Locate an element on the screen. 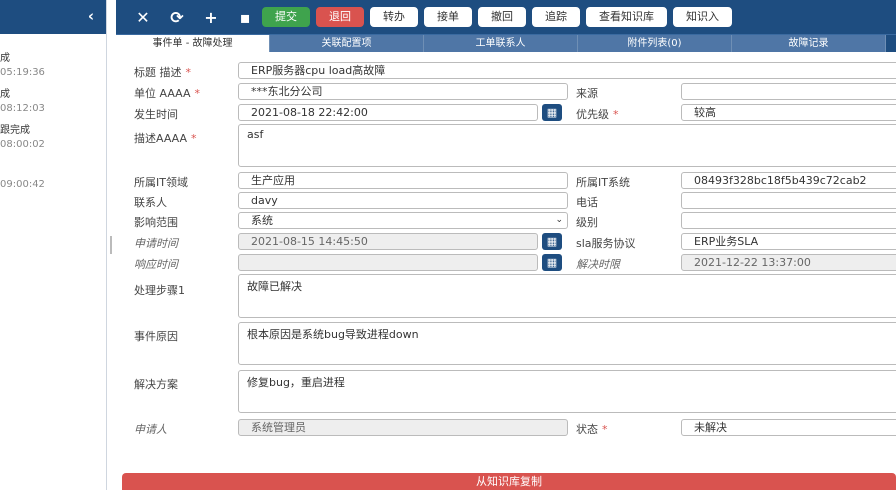 The height and width of the screenshot is (490, 896). resolve-deadline-field: 2021-12-22 13:37:00 is located at coordinates (788, 262).